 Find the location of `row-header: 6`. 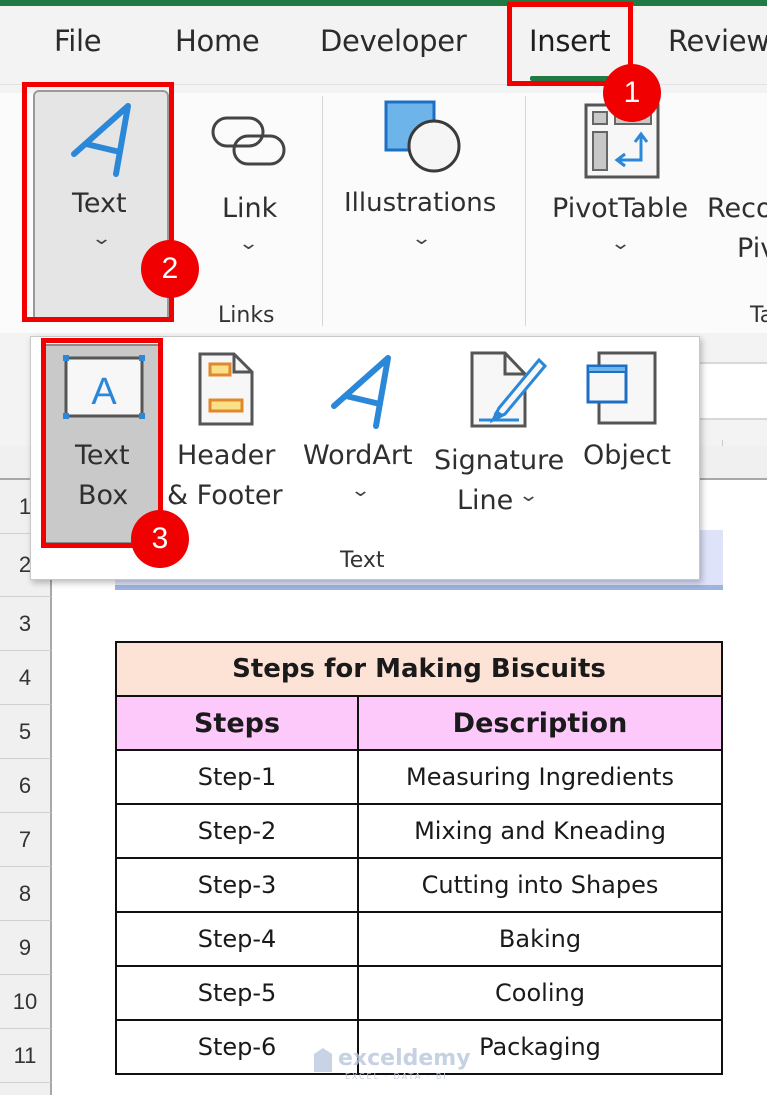

row-header: 6 is located at coordinates (26, 786).